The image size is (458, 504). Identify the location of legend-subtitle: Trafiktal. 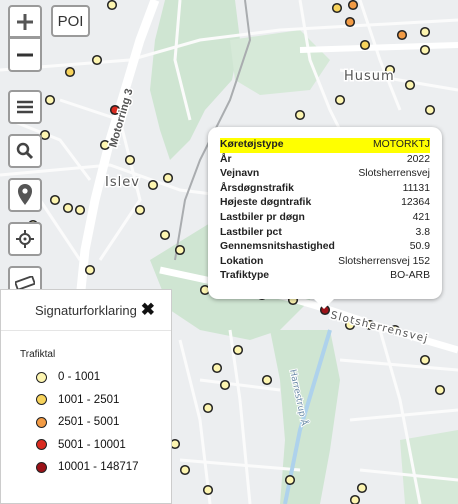
(38, 354).